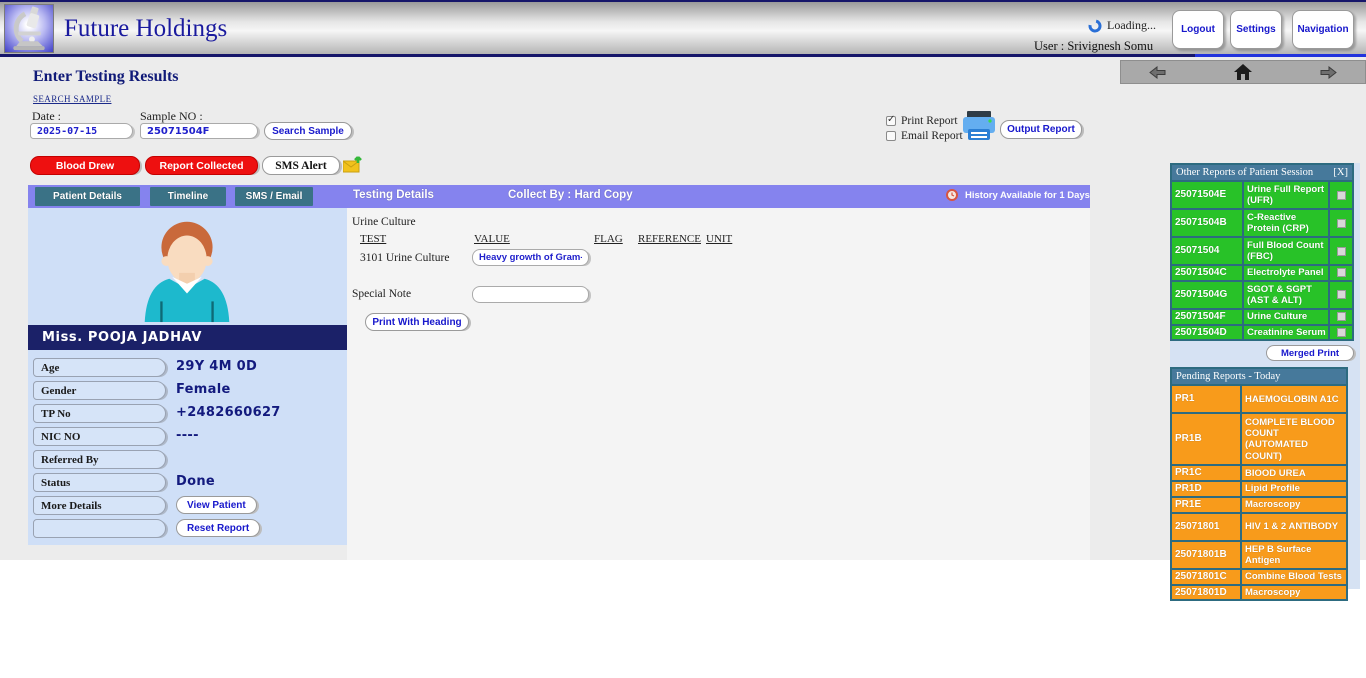  What do you see at coordinates (1286, 316) in the screenshot?
I see `report-name: Urine Culture` at bounding box center [1286, 316].